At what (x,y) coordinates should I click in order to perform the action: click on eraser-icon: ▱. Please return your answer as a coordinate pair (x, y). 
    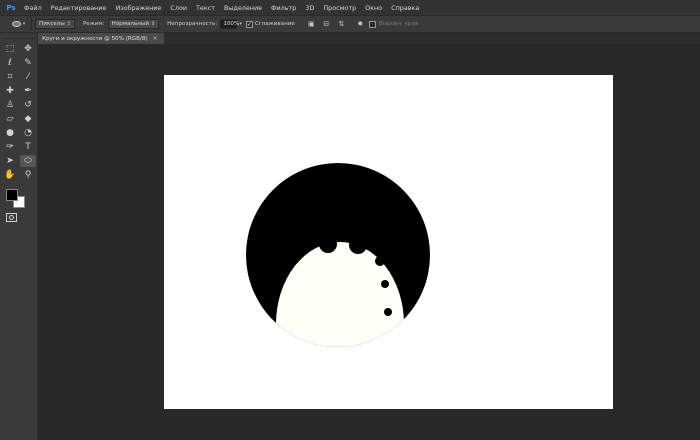
    Looking at the image, I should click on (10, 119).